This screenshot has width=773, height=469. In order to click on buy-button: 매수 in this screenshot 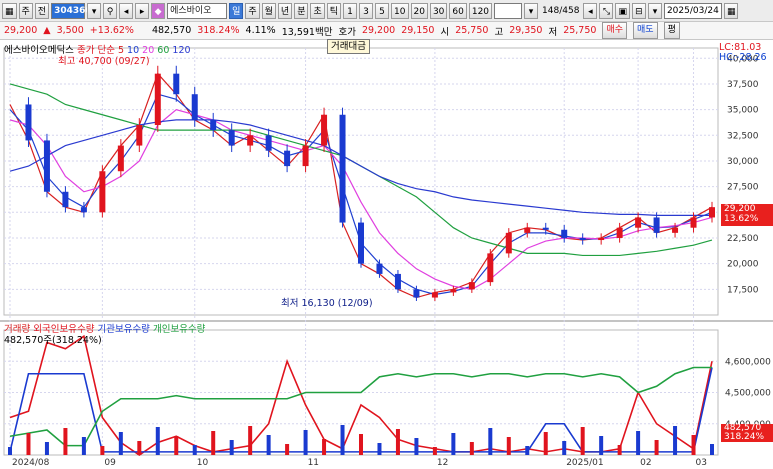, I will do `click(614, 30)`.